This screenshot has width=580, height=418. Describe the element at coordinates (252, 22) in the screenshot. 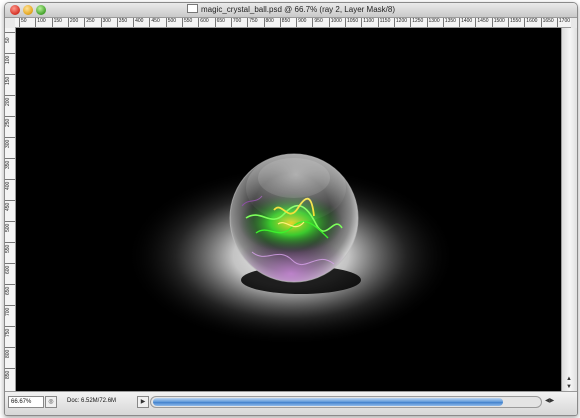

I see `ruler-tick-label: 750` at that location.